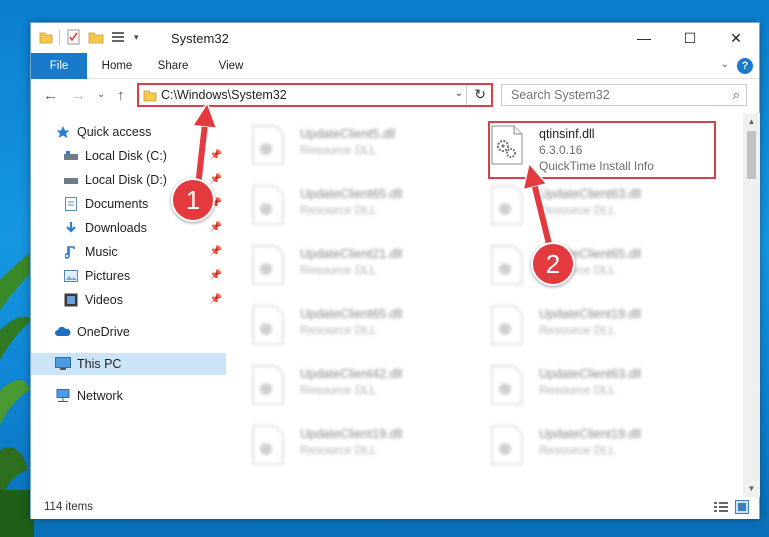 The image size is (769, 537). Describe the element at coordinates (612, 95) in the screenshot. I see `search-input` at that location.